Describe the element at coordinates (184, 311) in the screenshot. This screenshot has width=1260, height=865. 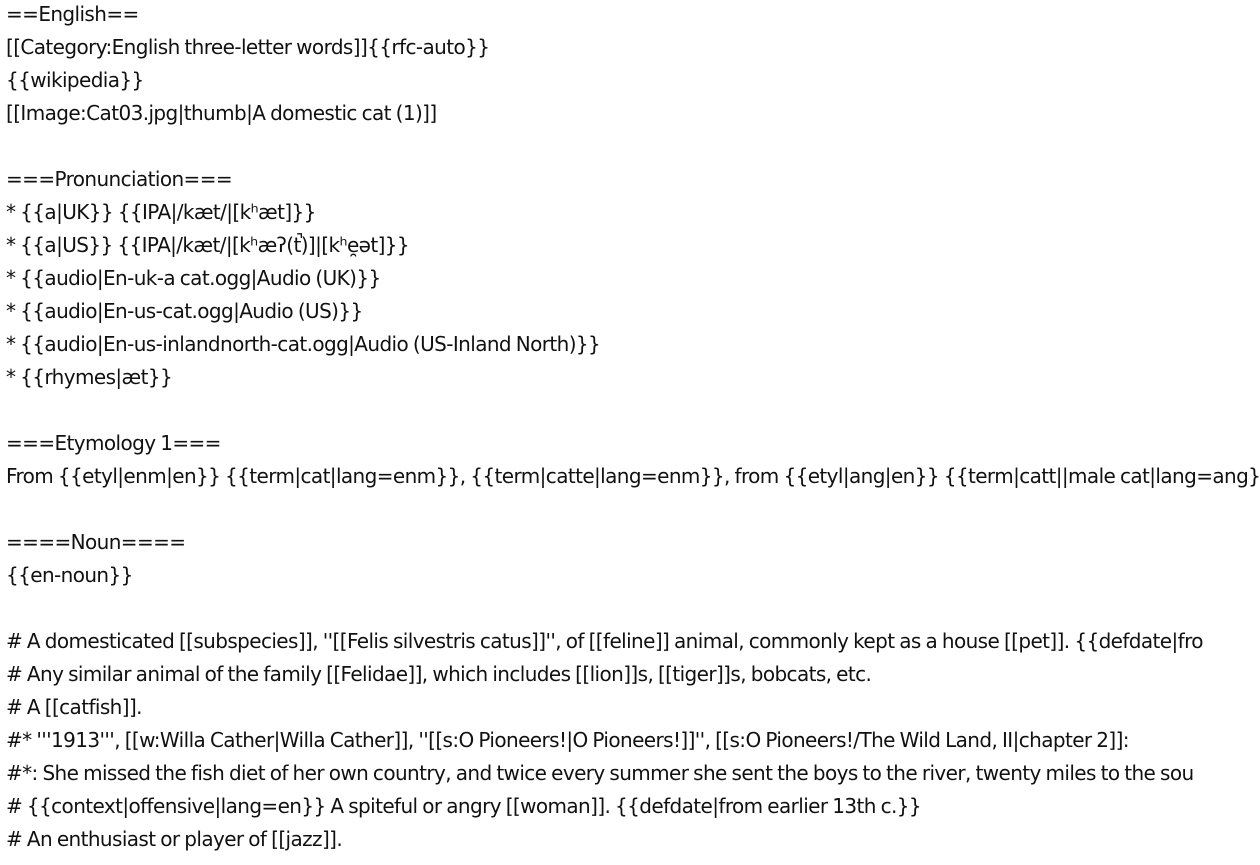
I see `audio-us-line: * {{audio|En-us-cat.ogg|Audio (US)}}` at that location.